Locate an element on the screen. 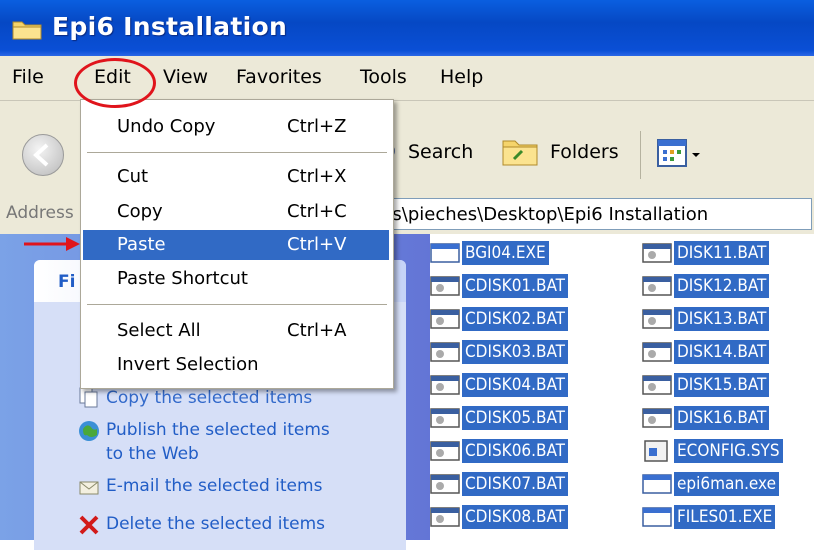  file-item: CDISK04.BAT is located at coordinates (499, 385).